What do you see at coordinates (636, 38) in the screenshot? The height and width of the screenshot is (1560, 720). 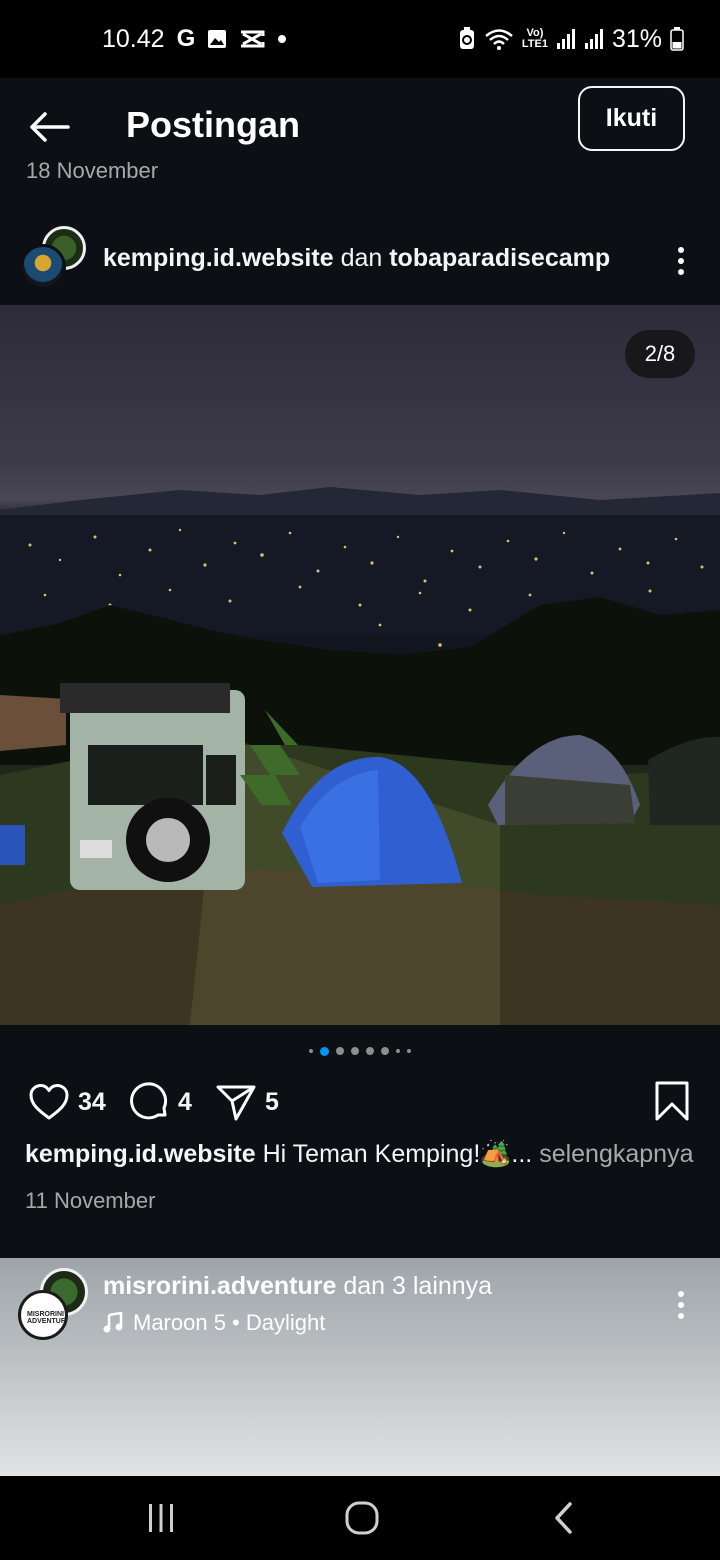 I see `battery-percent: 31%` at bounding box center [636, 38].